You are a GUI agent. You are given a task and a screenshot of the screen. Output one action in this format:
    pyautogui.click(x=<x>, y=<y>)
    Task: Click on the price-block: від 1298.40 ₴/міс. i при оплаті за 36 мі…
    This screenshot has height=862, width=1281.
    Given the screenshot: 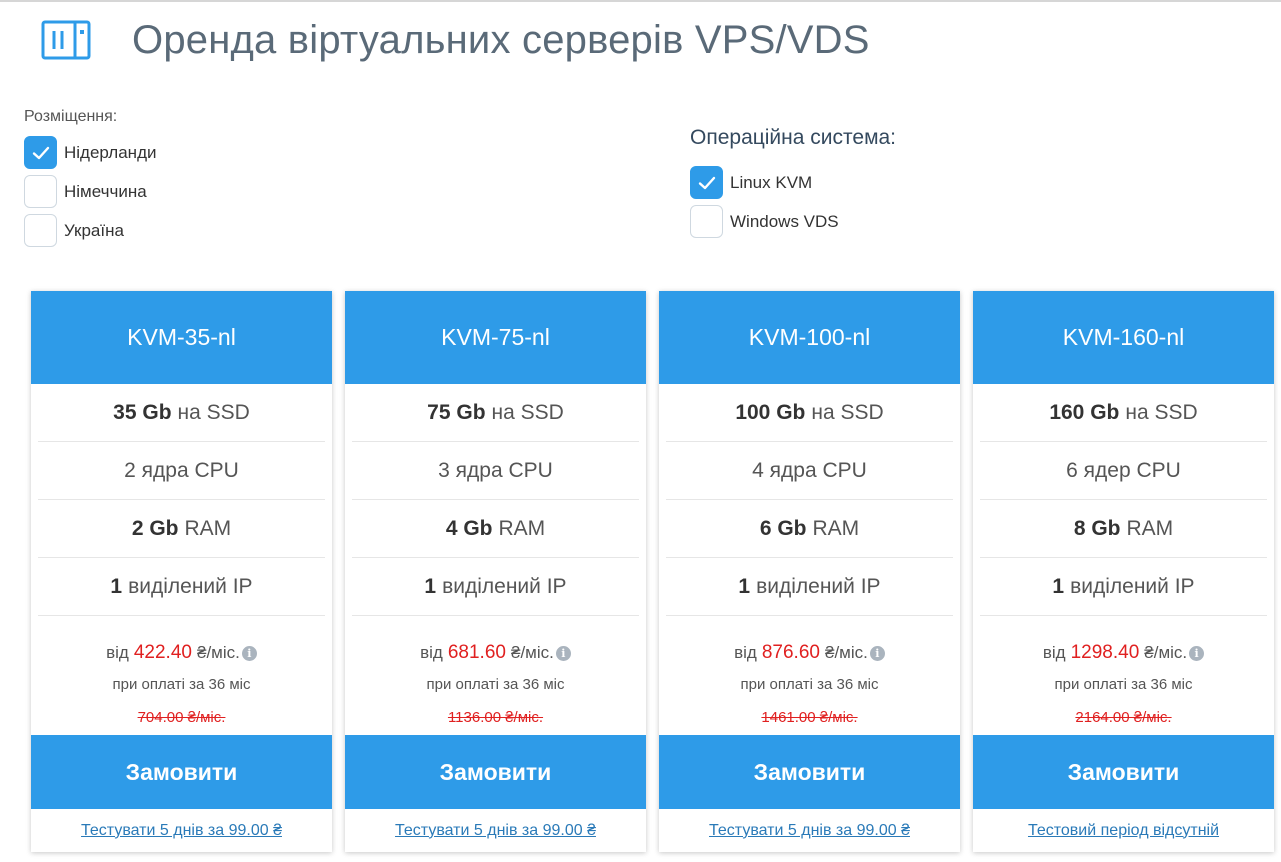 What is the action you would take?
    pyautogui.click(x=1123, y=671)
    